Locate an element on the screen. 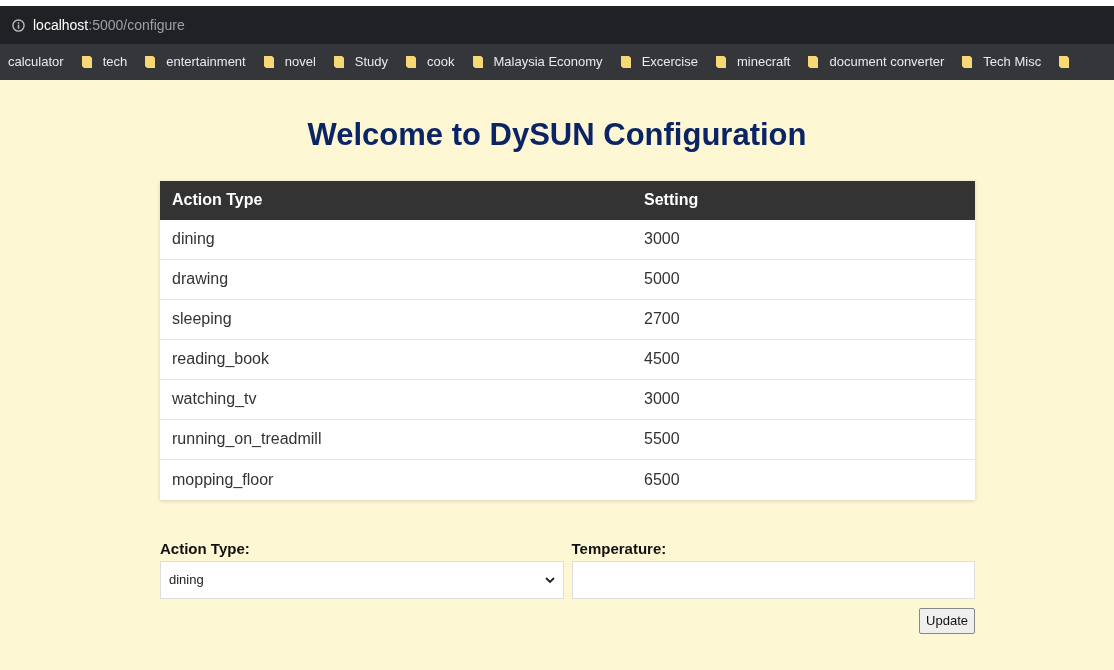 Image resolution: width=1114 pixels, height=670 pixels. table-cell-text: mopping_floor is located at coordinates (223, 479).